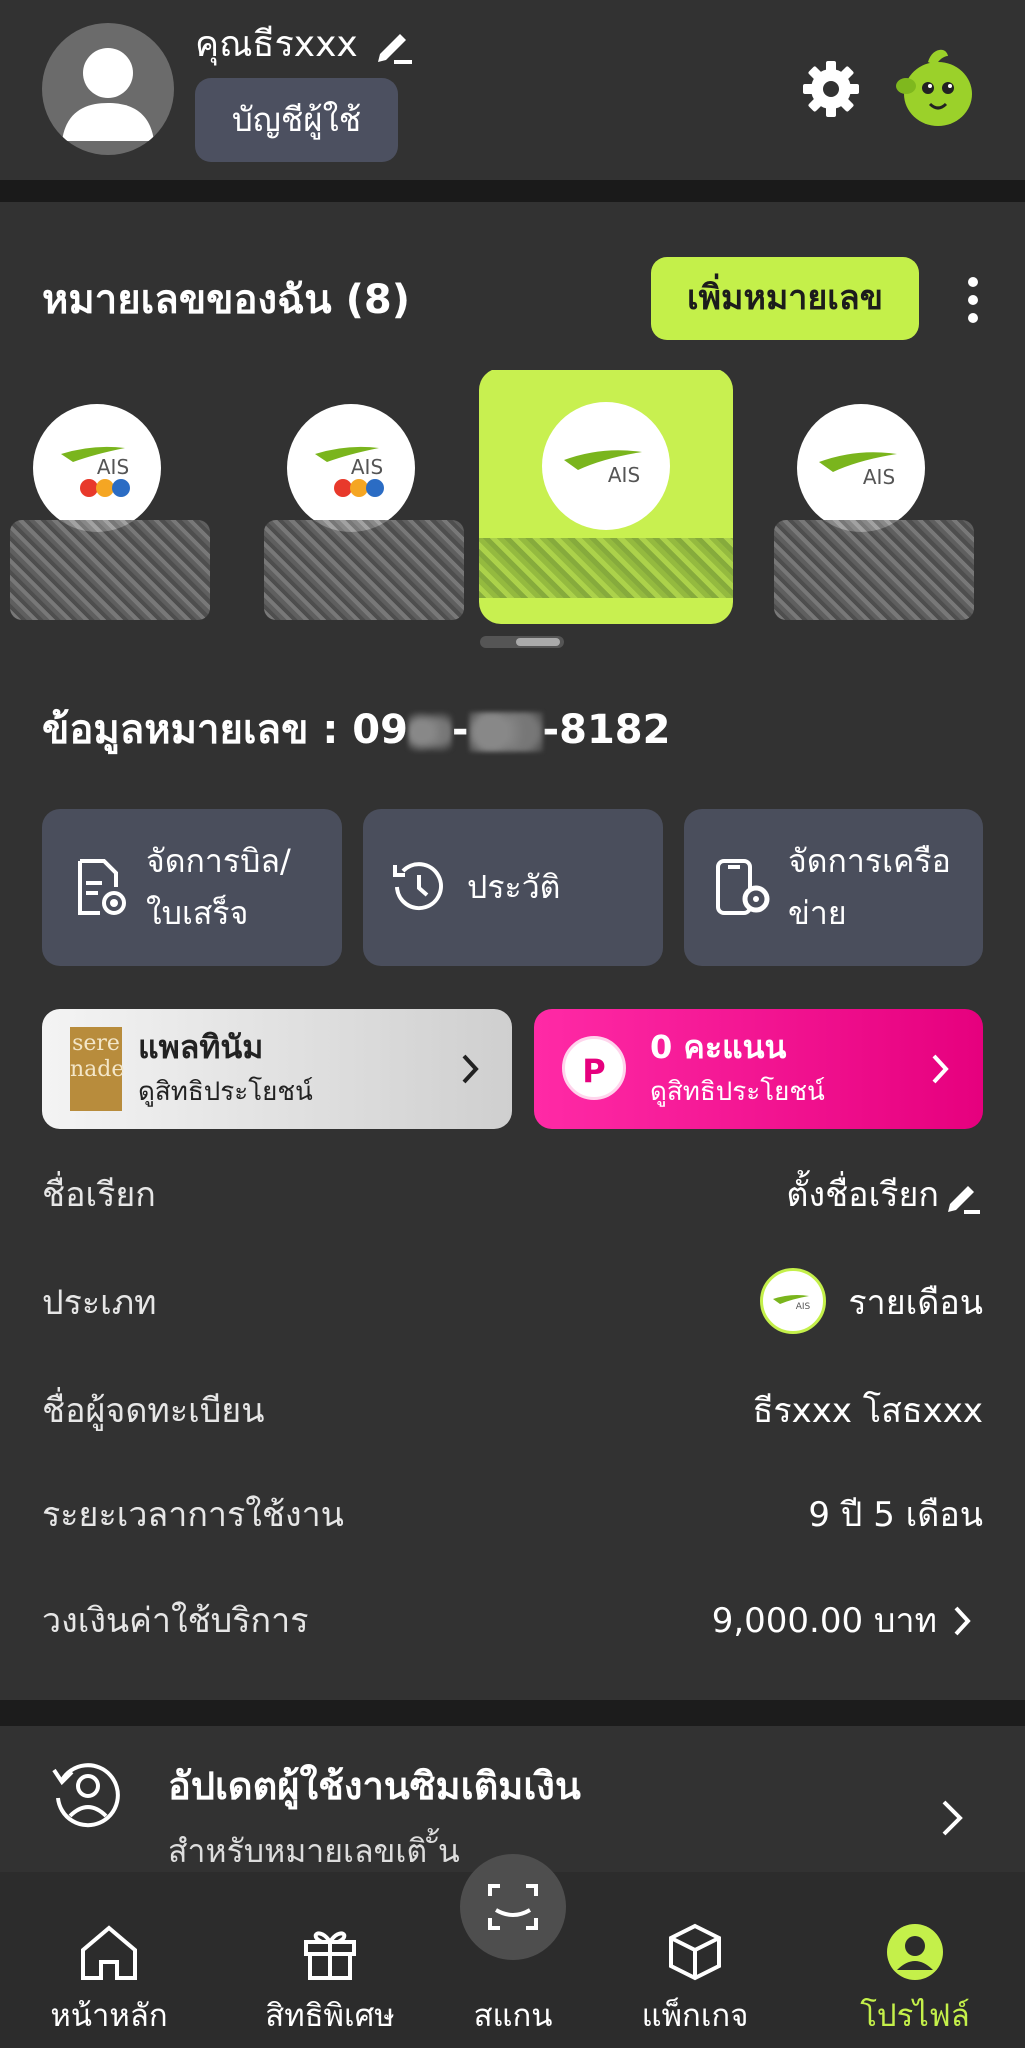 The width and height of the screenshot is (1025, 2048). Describe the element at coordinates (225, 1092) in the screenshot. I see `platinum-subtitle: ดูสิทธิประโยชน์` at that location.